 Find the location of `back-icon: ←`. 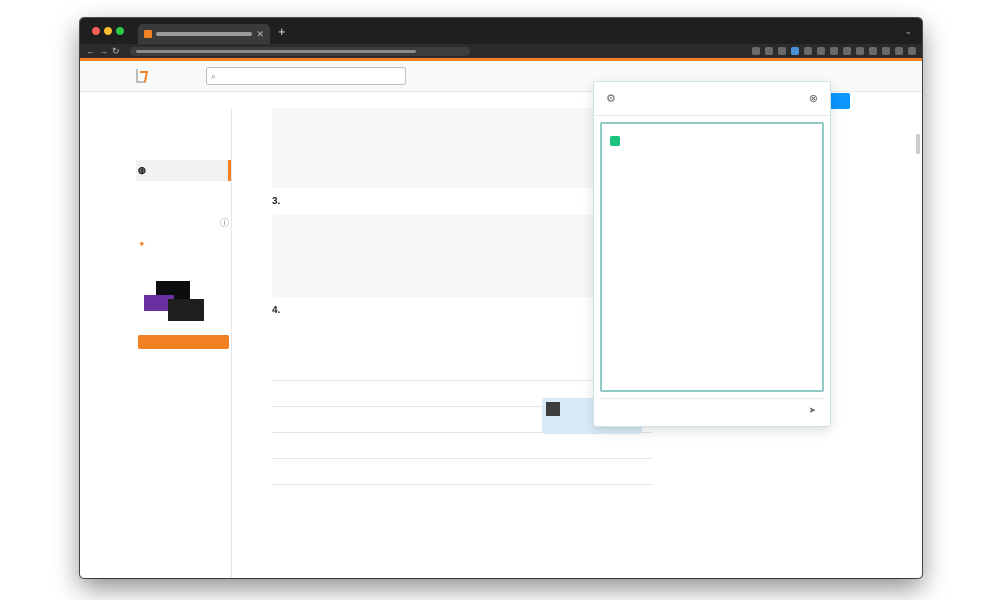

back-icon: ← is located at coordinates (90, 51).